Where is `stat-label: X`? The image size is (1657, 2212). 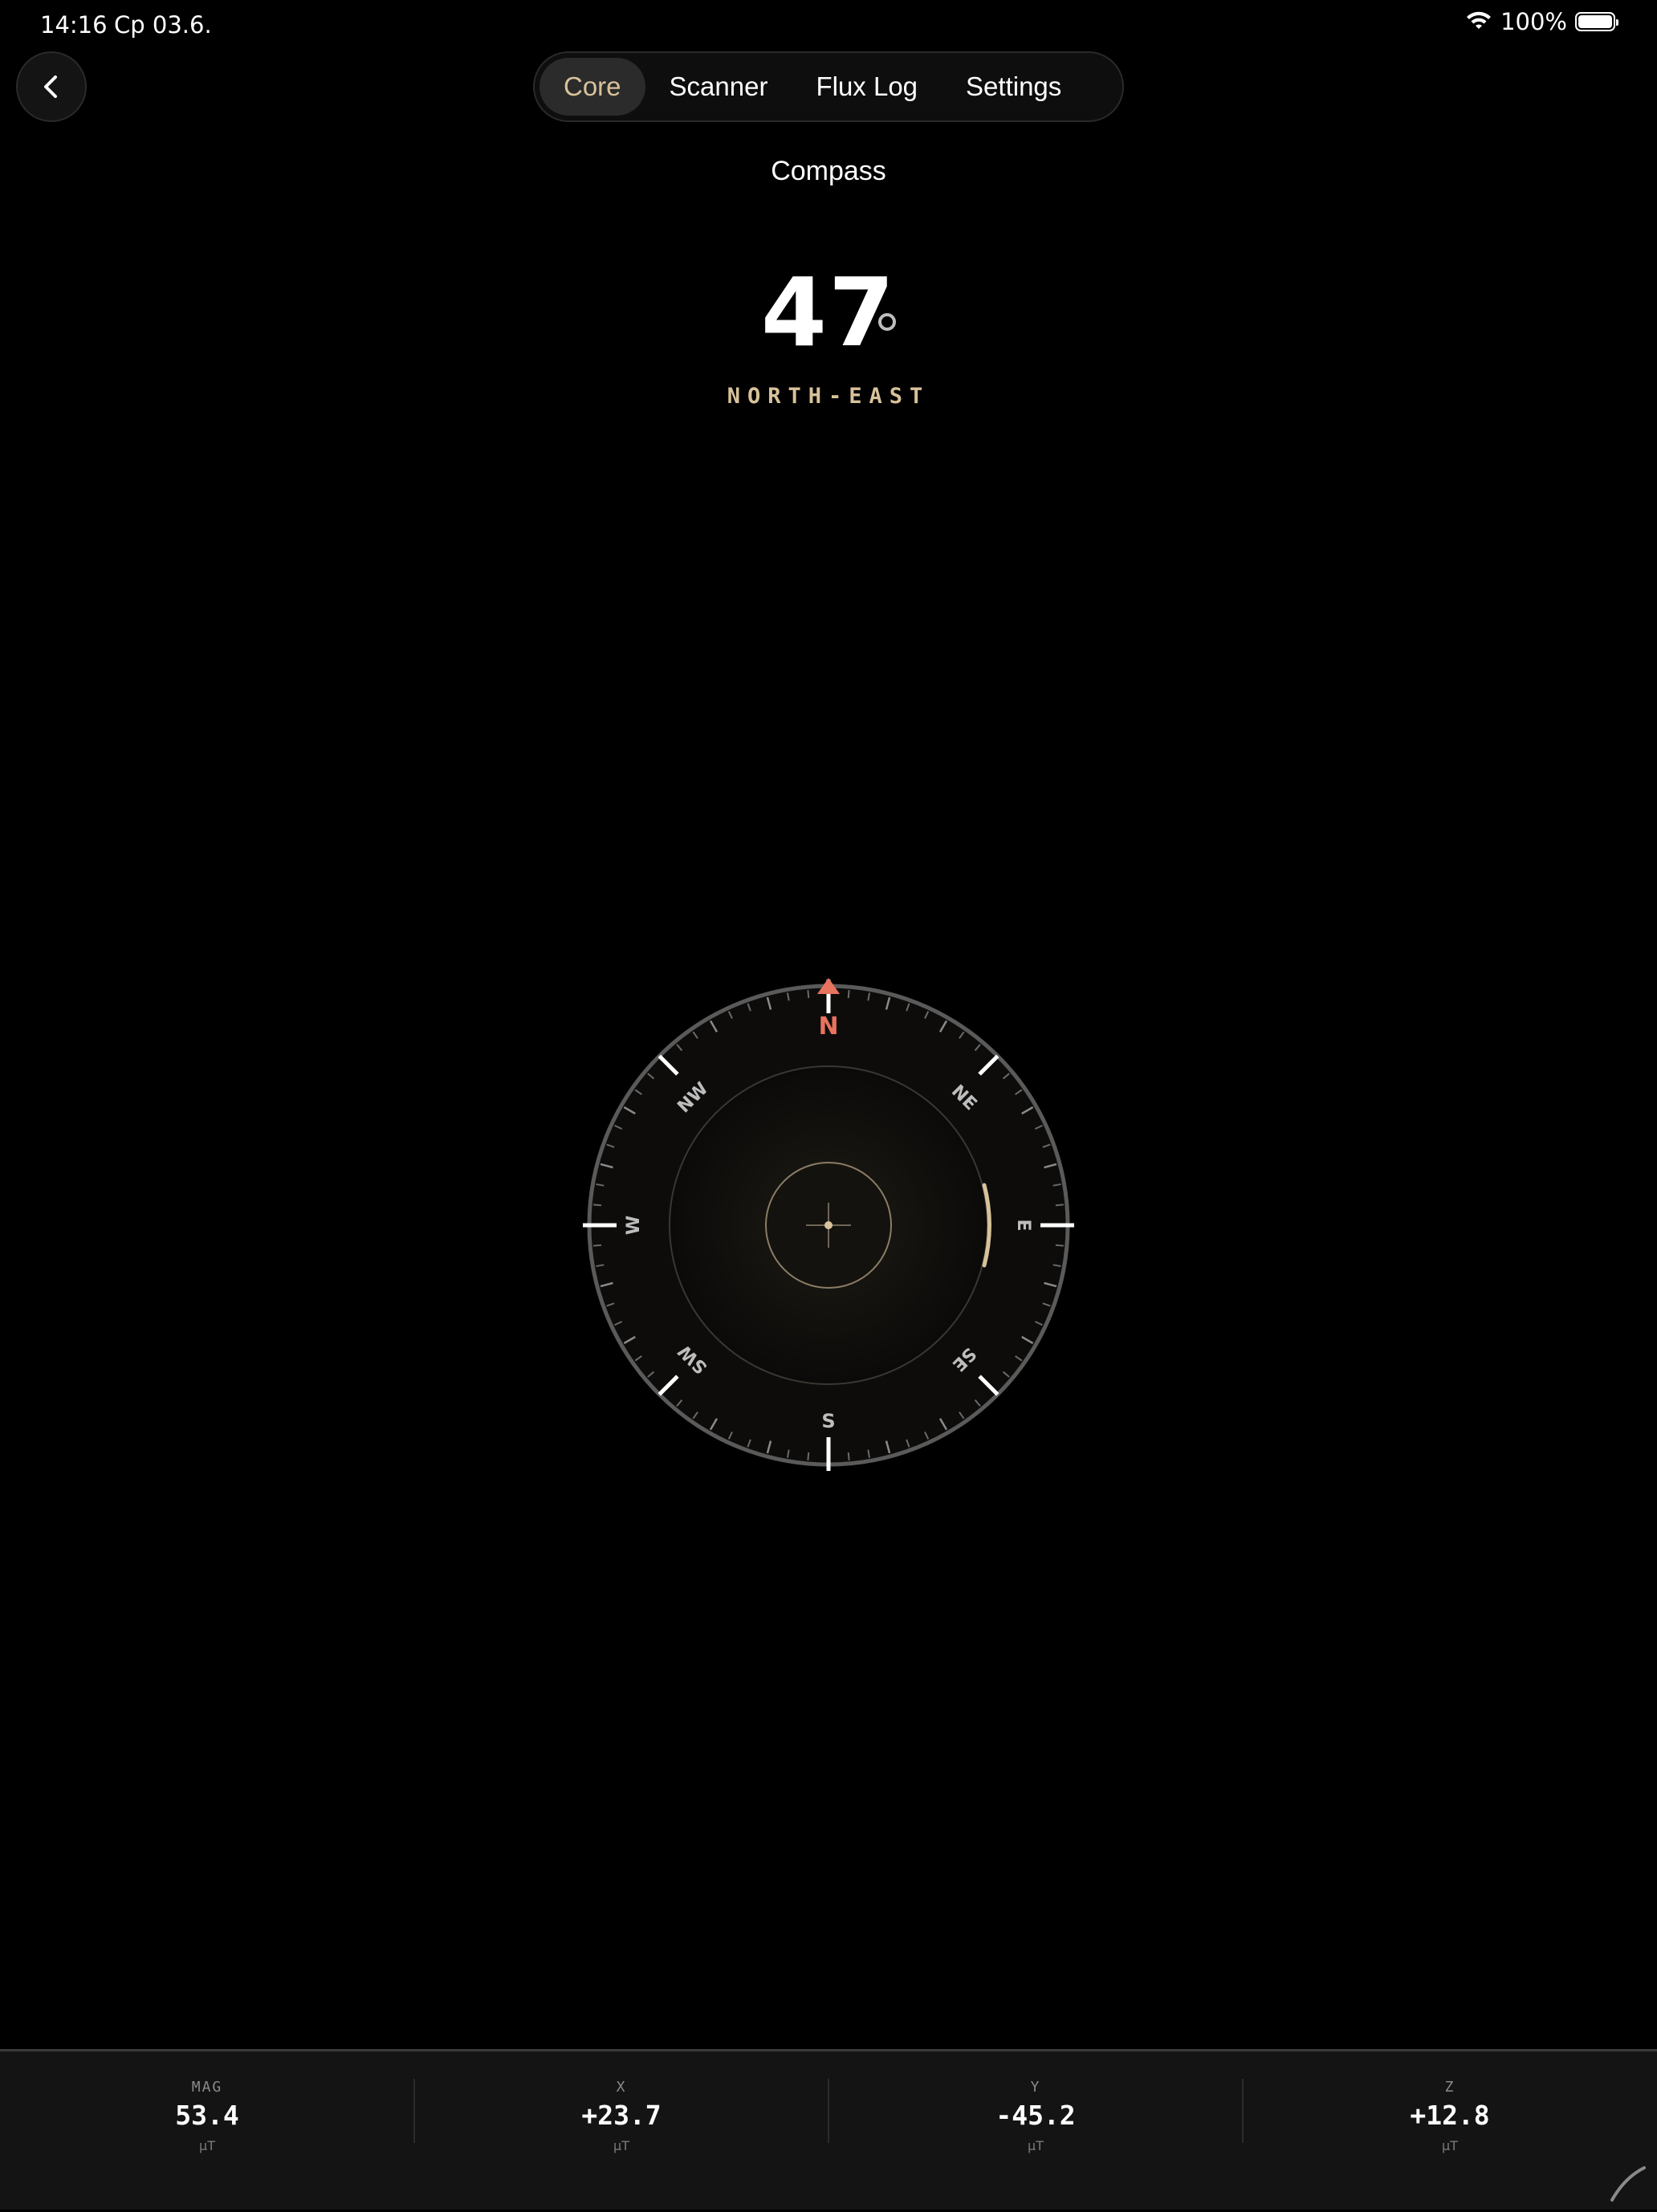 stat-label: X is located at coordinates (621, 2087).